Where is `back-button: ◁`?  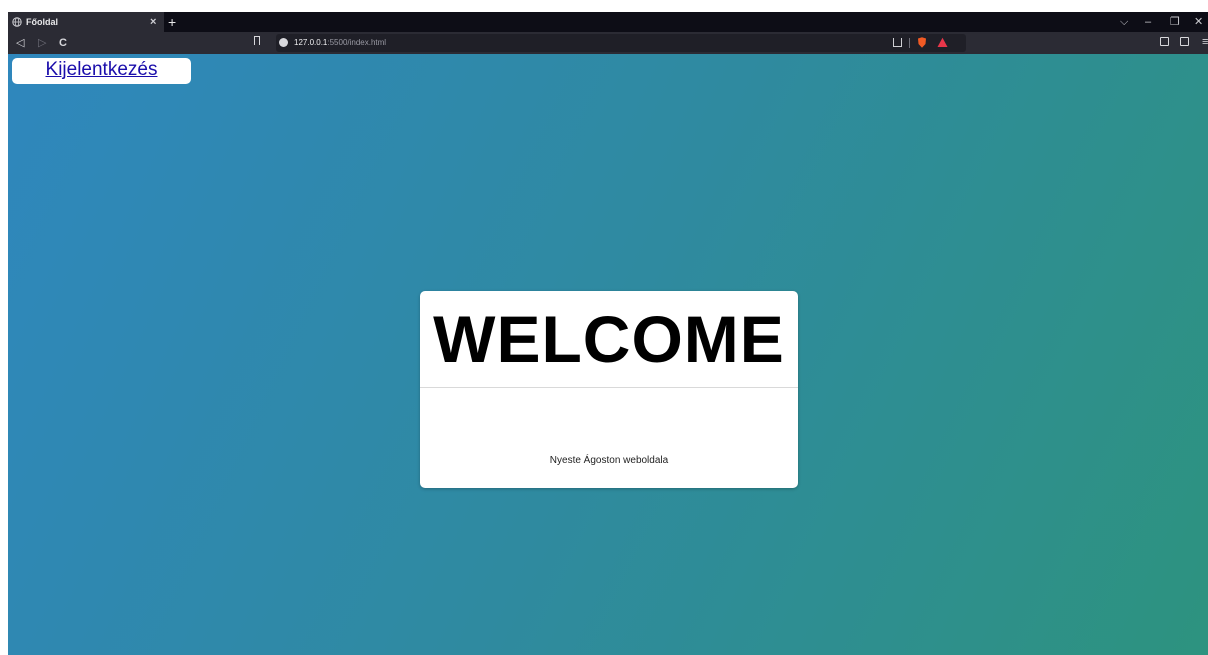 back-button: ◁ is located at coordinates (20, 43).